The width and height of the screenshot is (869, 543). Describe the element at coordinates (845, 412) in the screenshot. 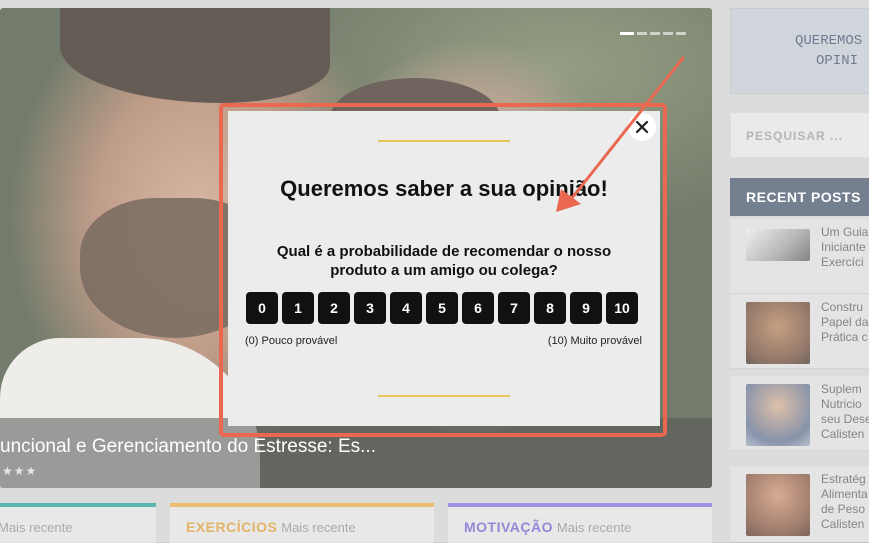

I see `post-title: Suplem Nutricio seu Dese Calisten` at that location.